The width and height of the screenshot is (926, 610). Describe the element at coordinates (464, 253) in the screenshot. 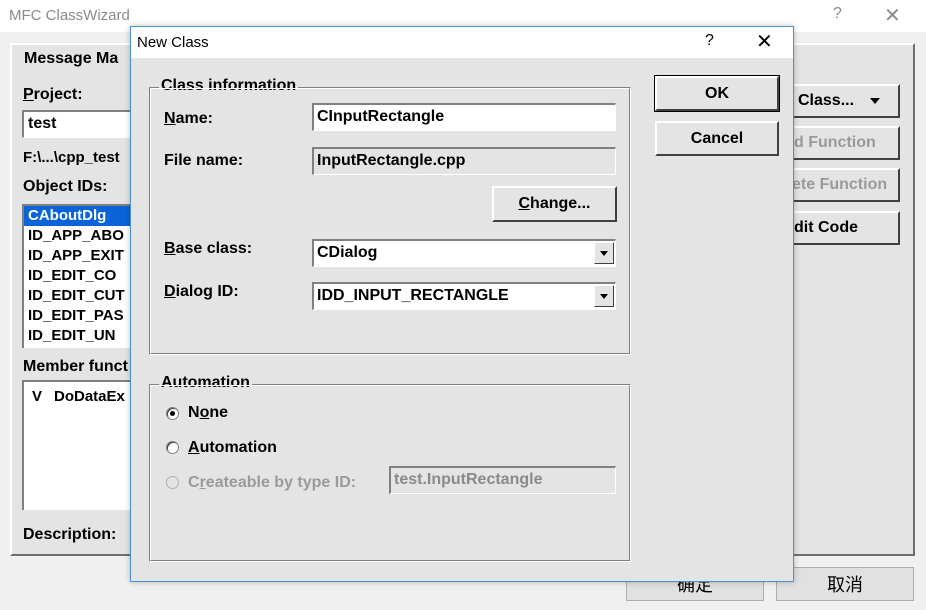

I see `base-class-combo: CDialog` at that location.